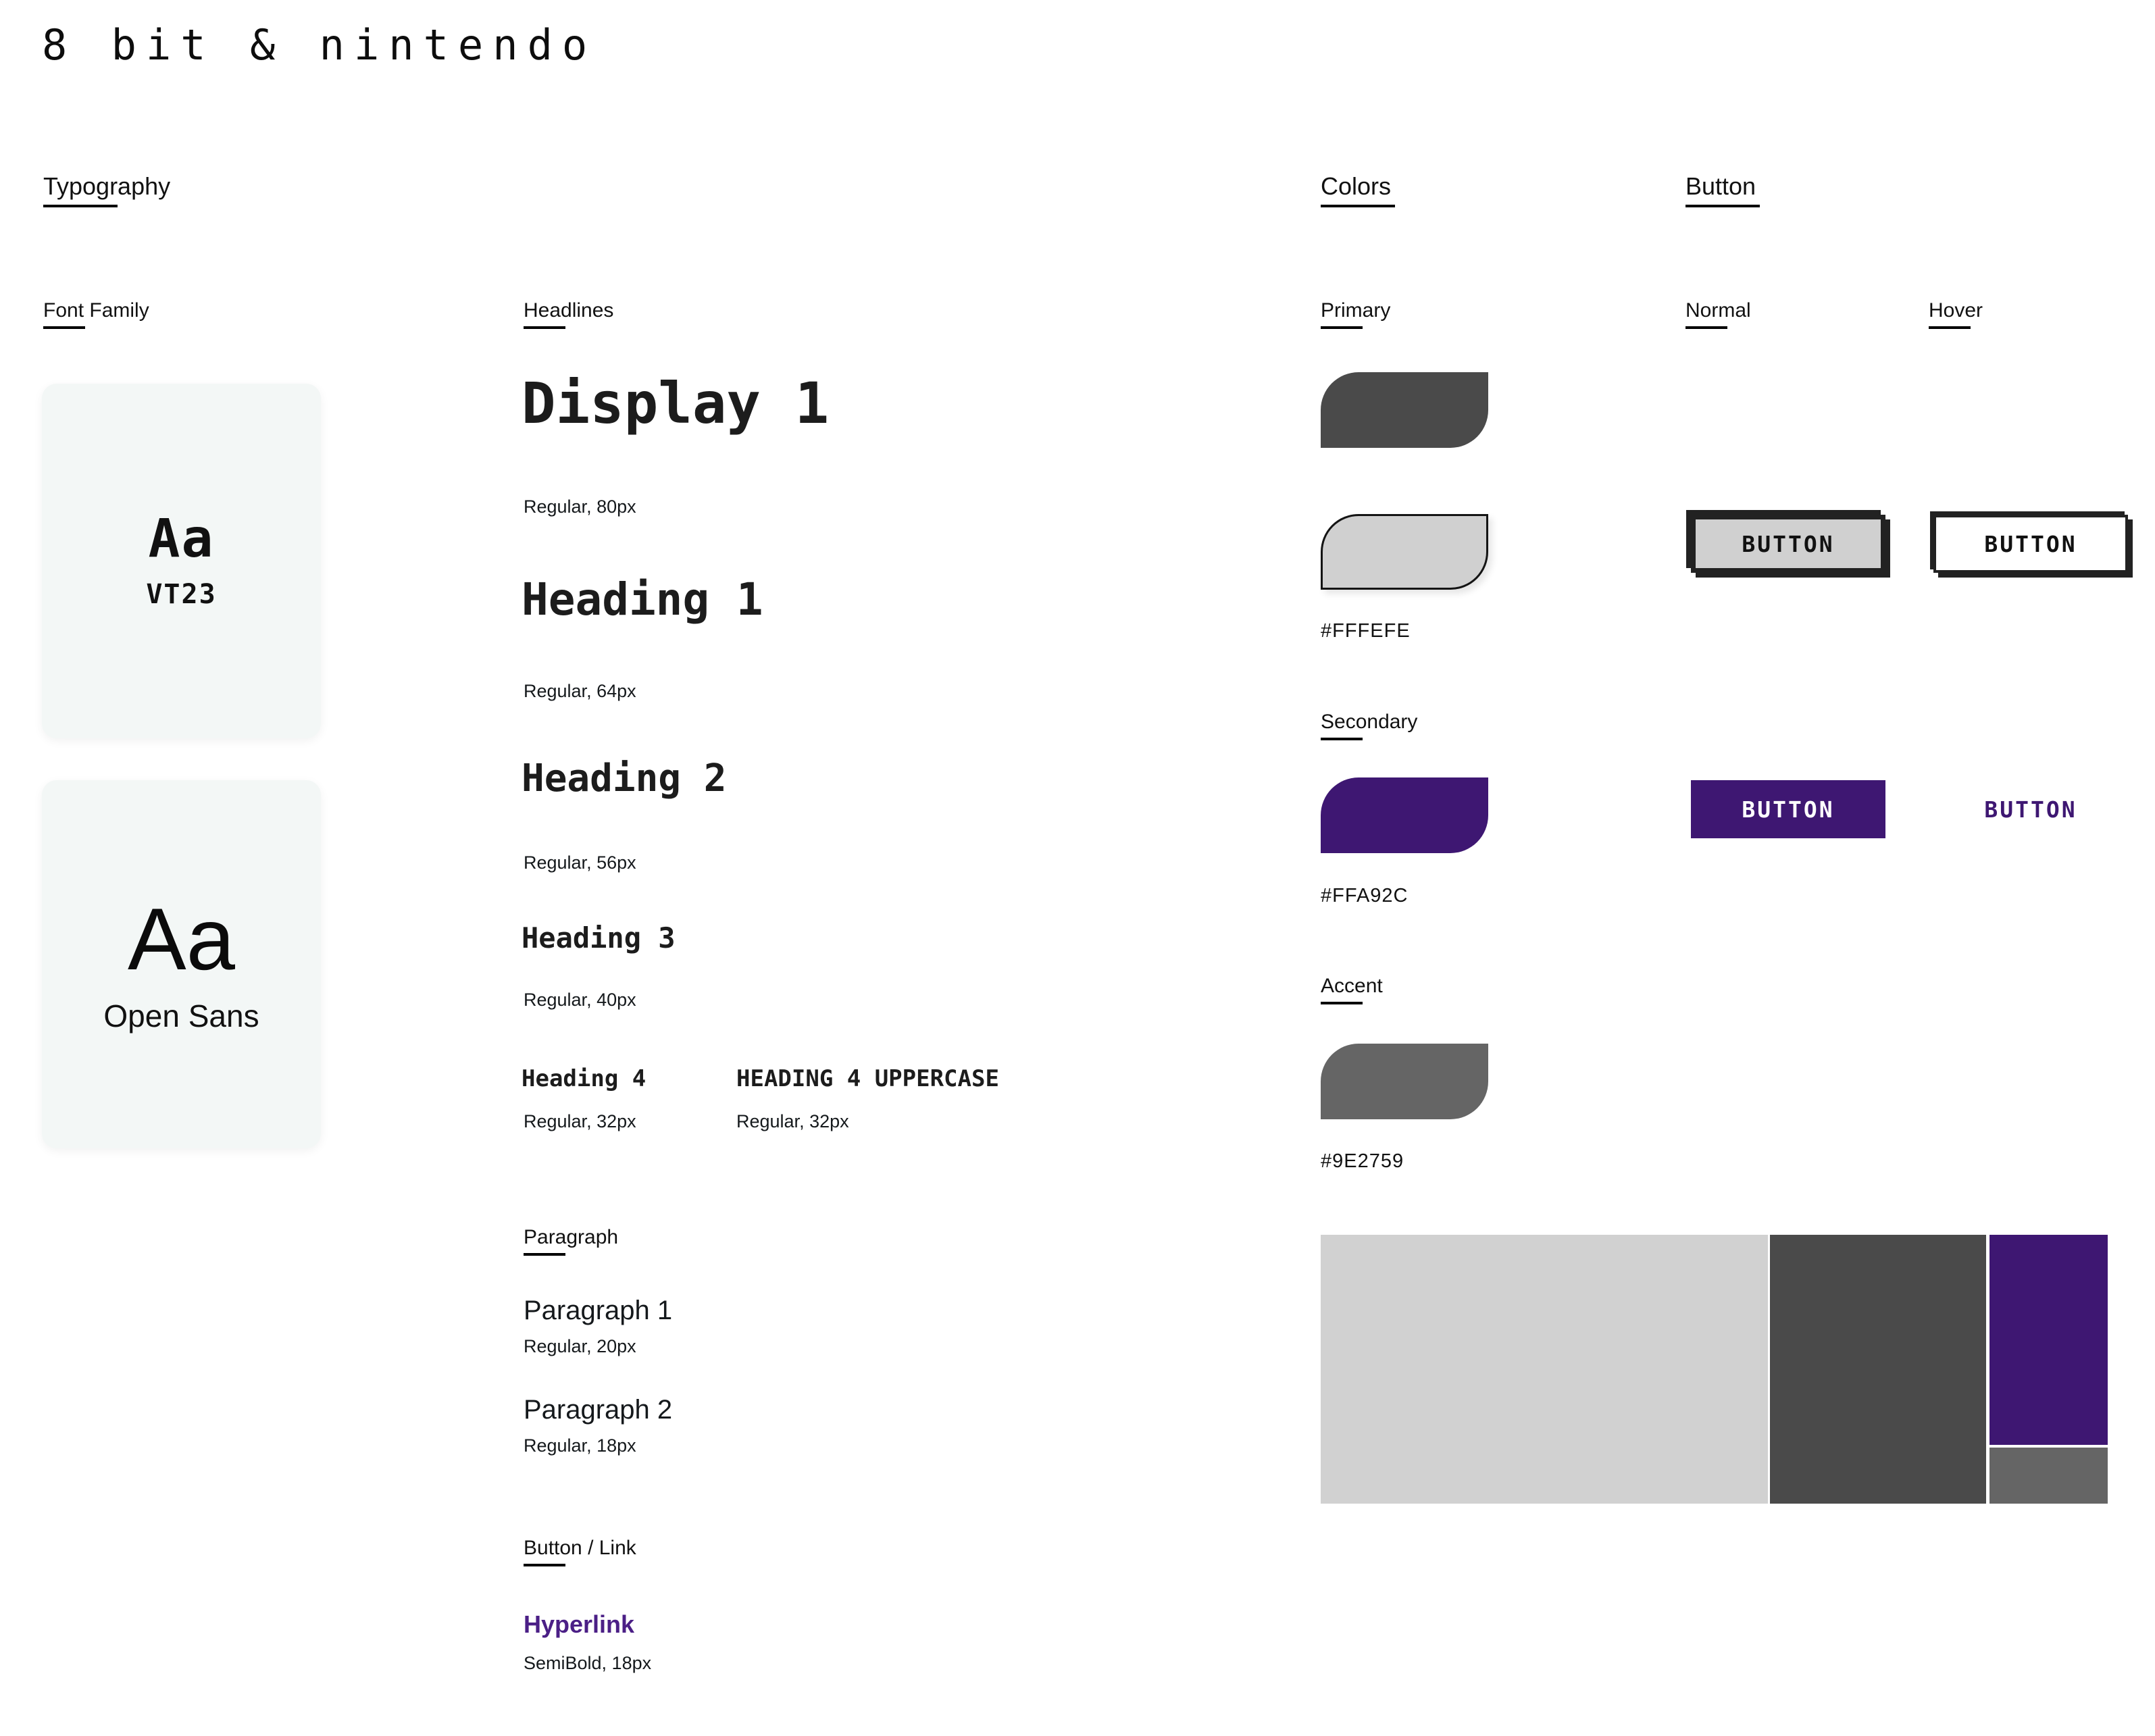  Describe the element at coordinates (588, 1663) in the screenshot. I see `spec-hyperlink: SemiBold, 18px` at that location.